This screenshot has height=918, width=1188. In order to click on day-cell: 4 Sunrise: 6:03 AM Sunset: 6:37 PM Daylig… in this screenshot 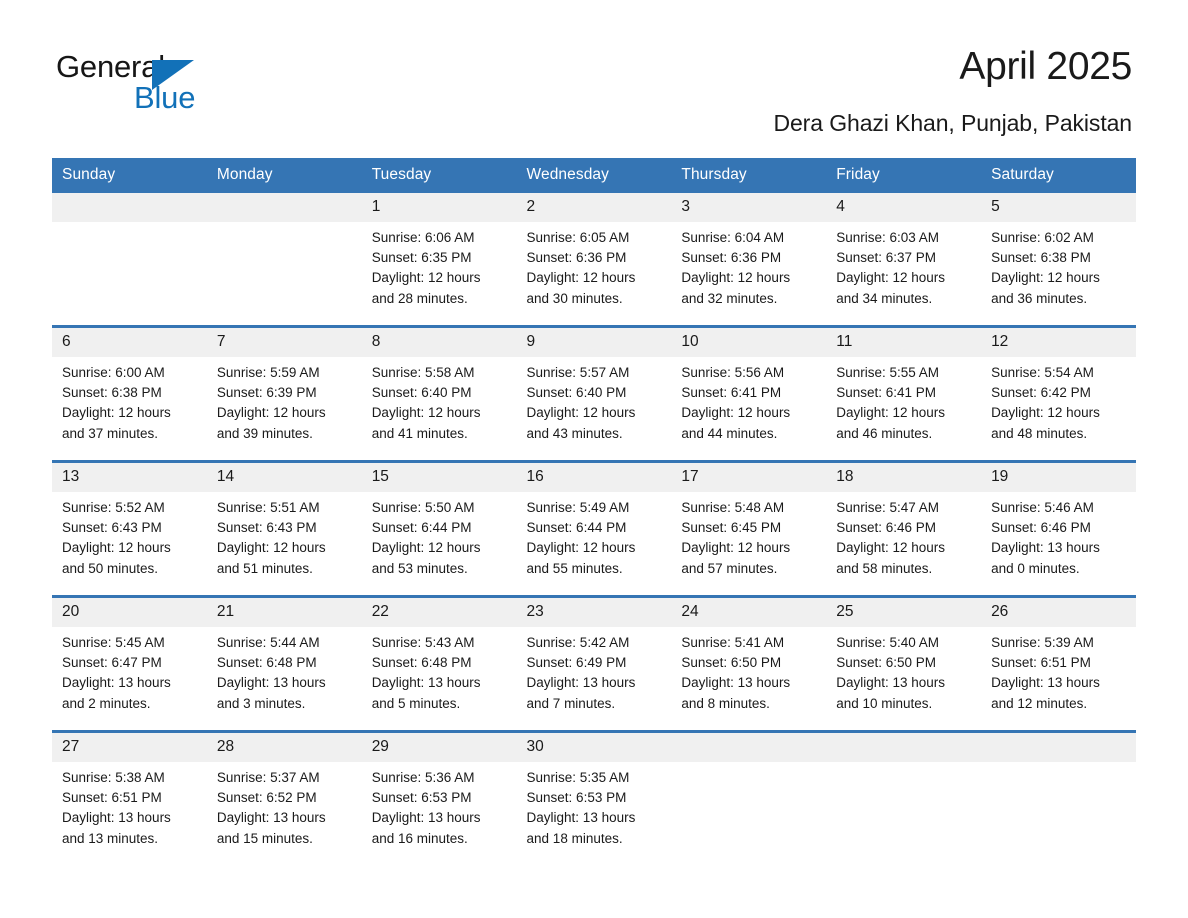, I will do `click(904, 260)`.